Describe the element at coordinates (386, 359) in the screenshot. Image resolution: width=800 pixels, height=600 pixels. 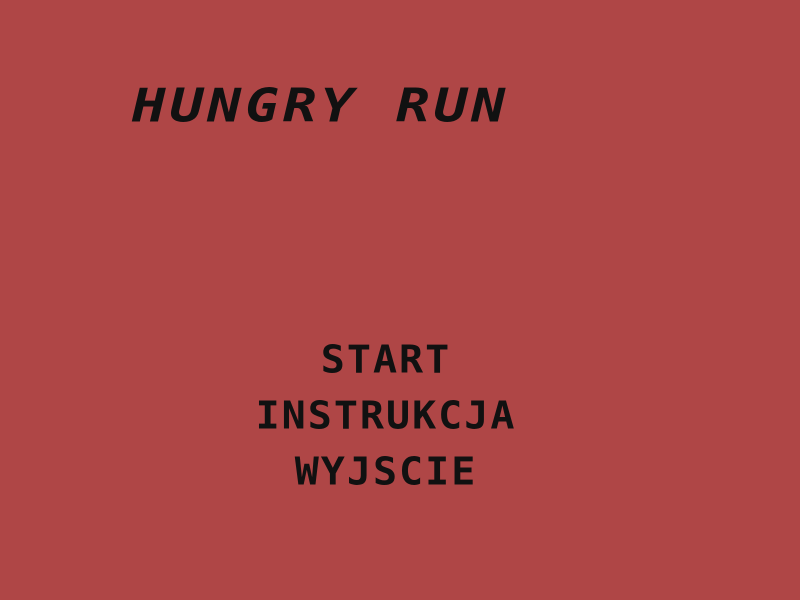
I see `menu-item-start: START` at that location.